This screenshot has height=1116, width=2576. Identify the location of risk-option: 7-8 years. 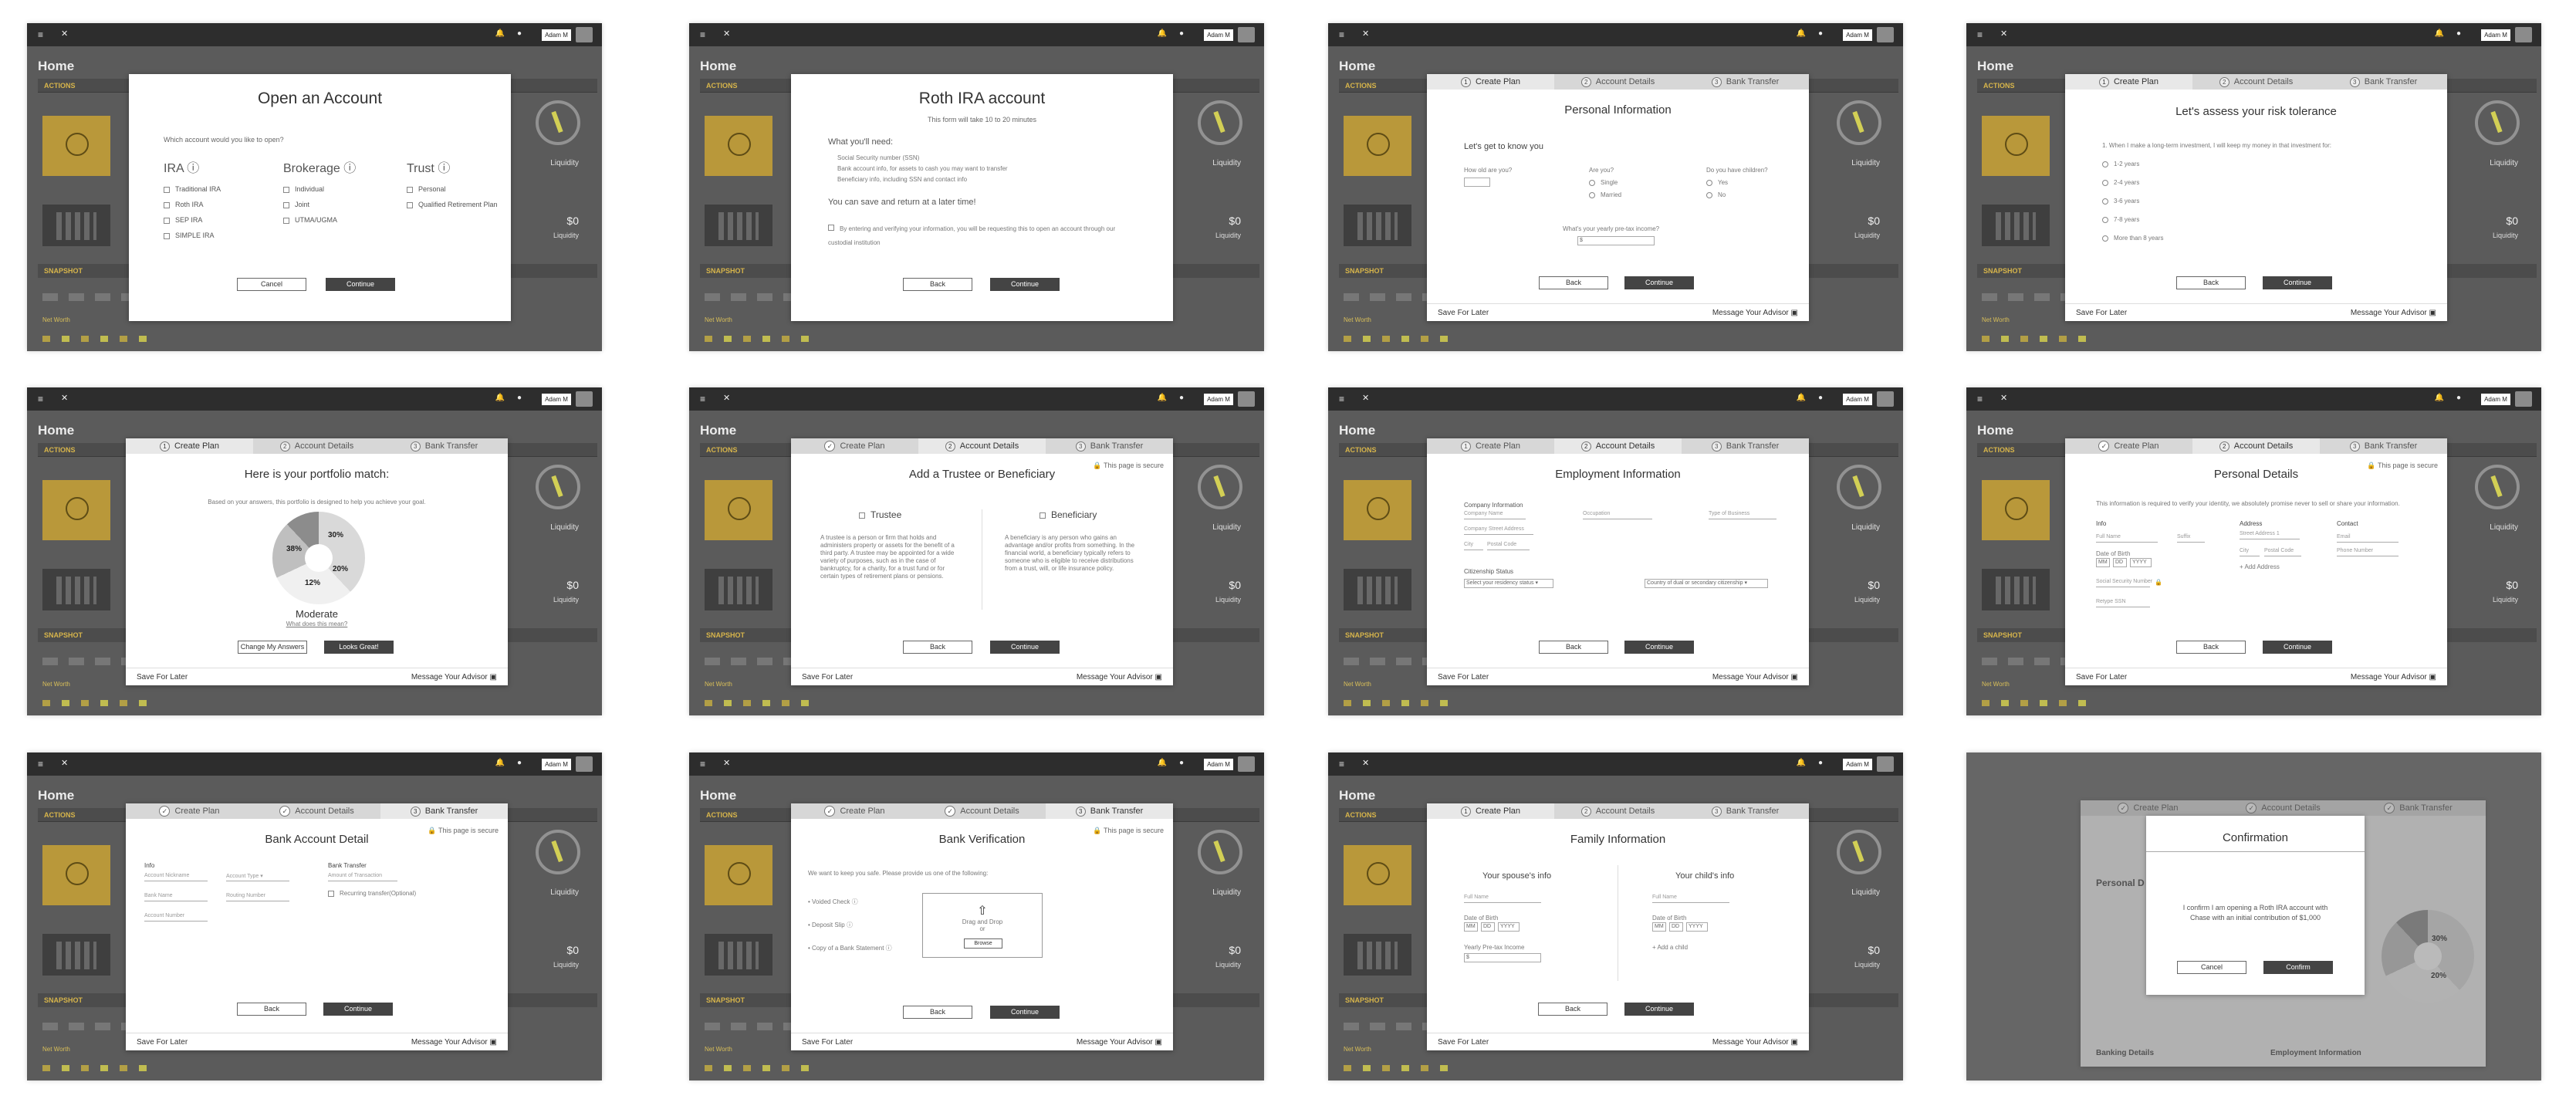
(2120, 219).